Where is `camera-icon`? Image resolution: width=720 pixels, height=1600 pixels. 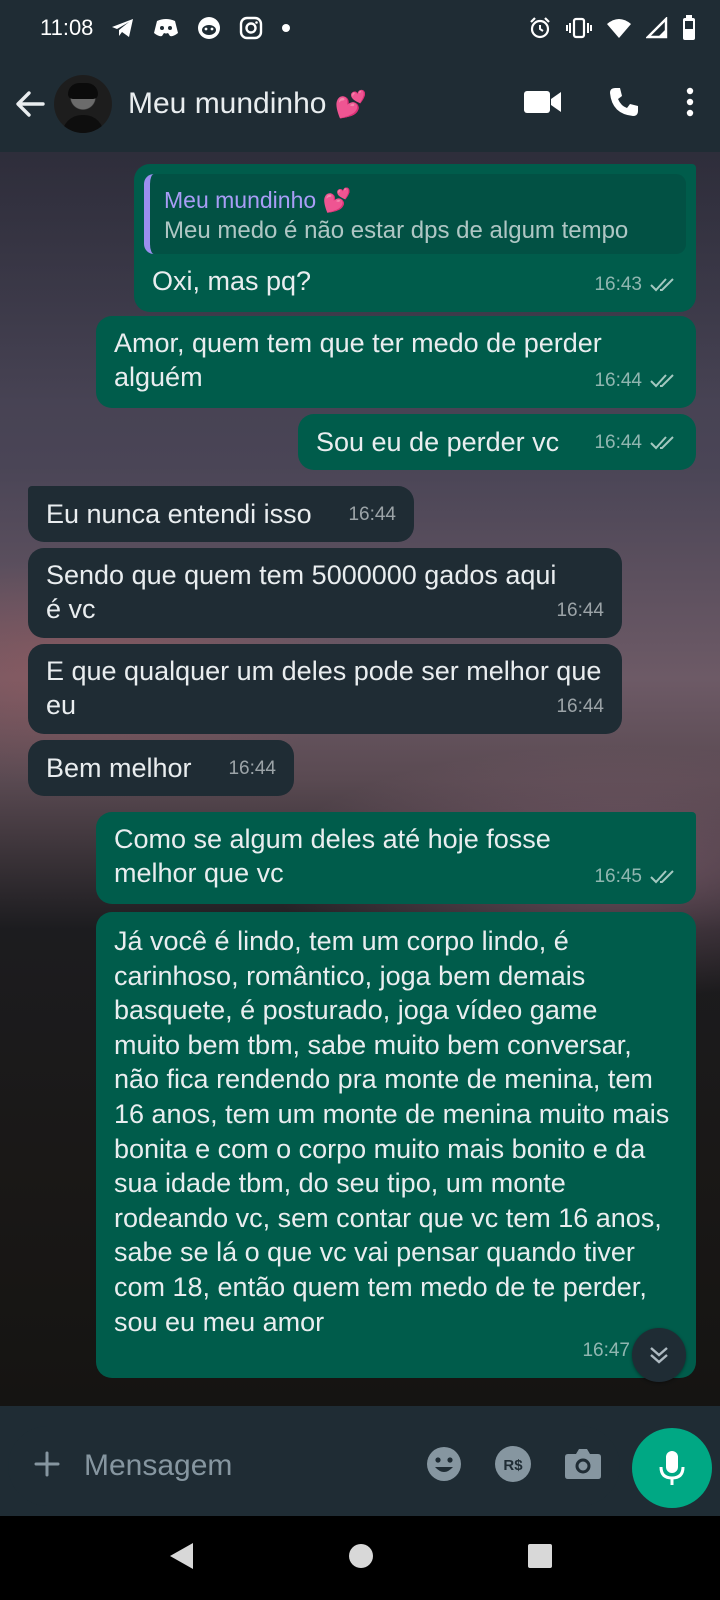 camera-icon is located at coordinates (583, 1466).